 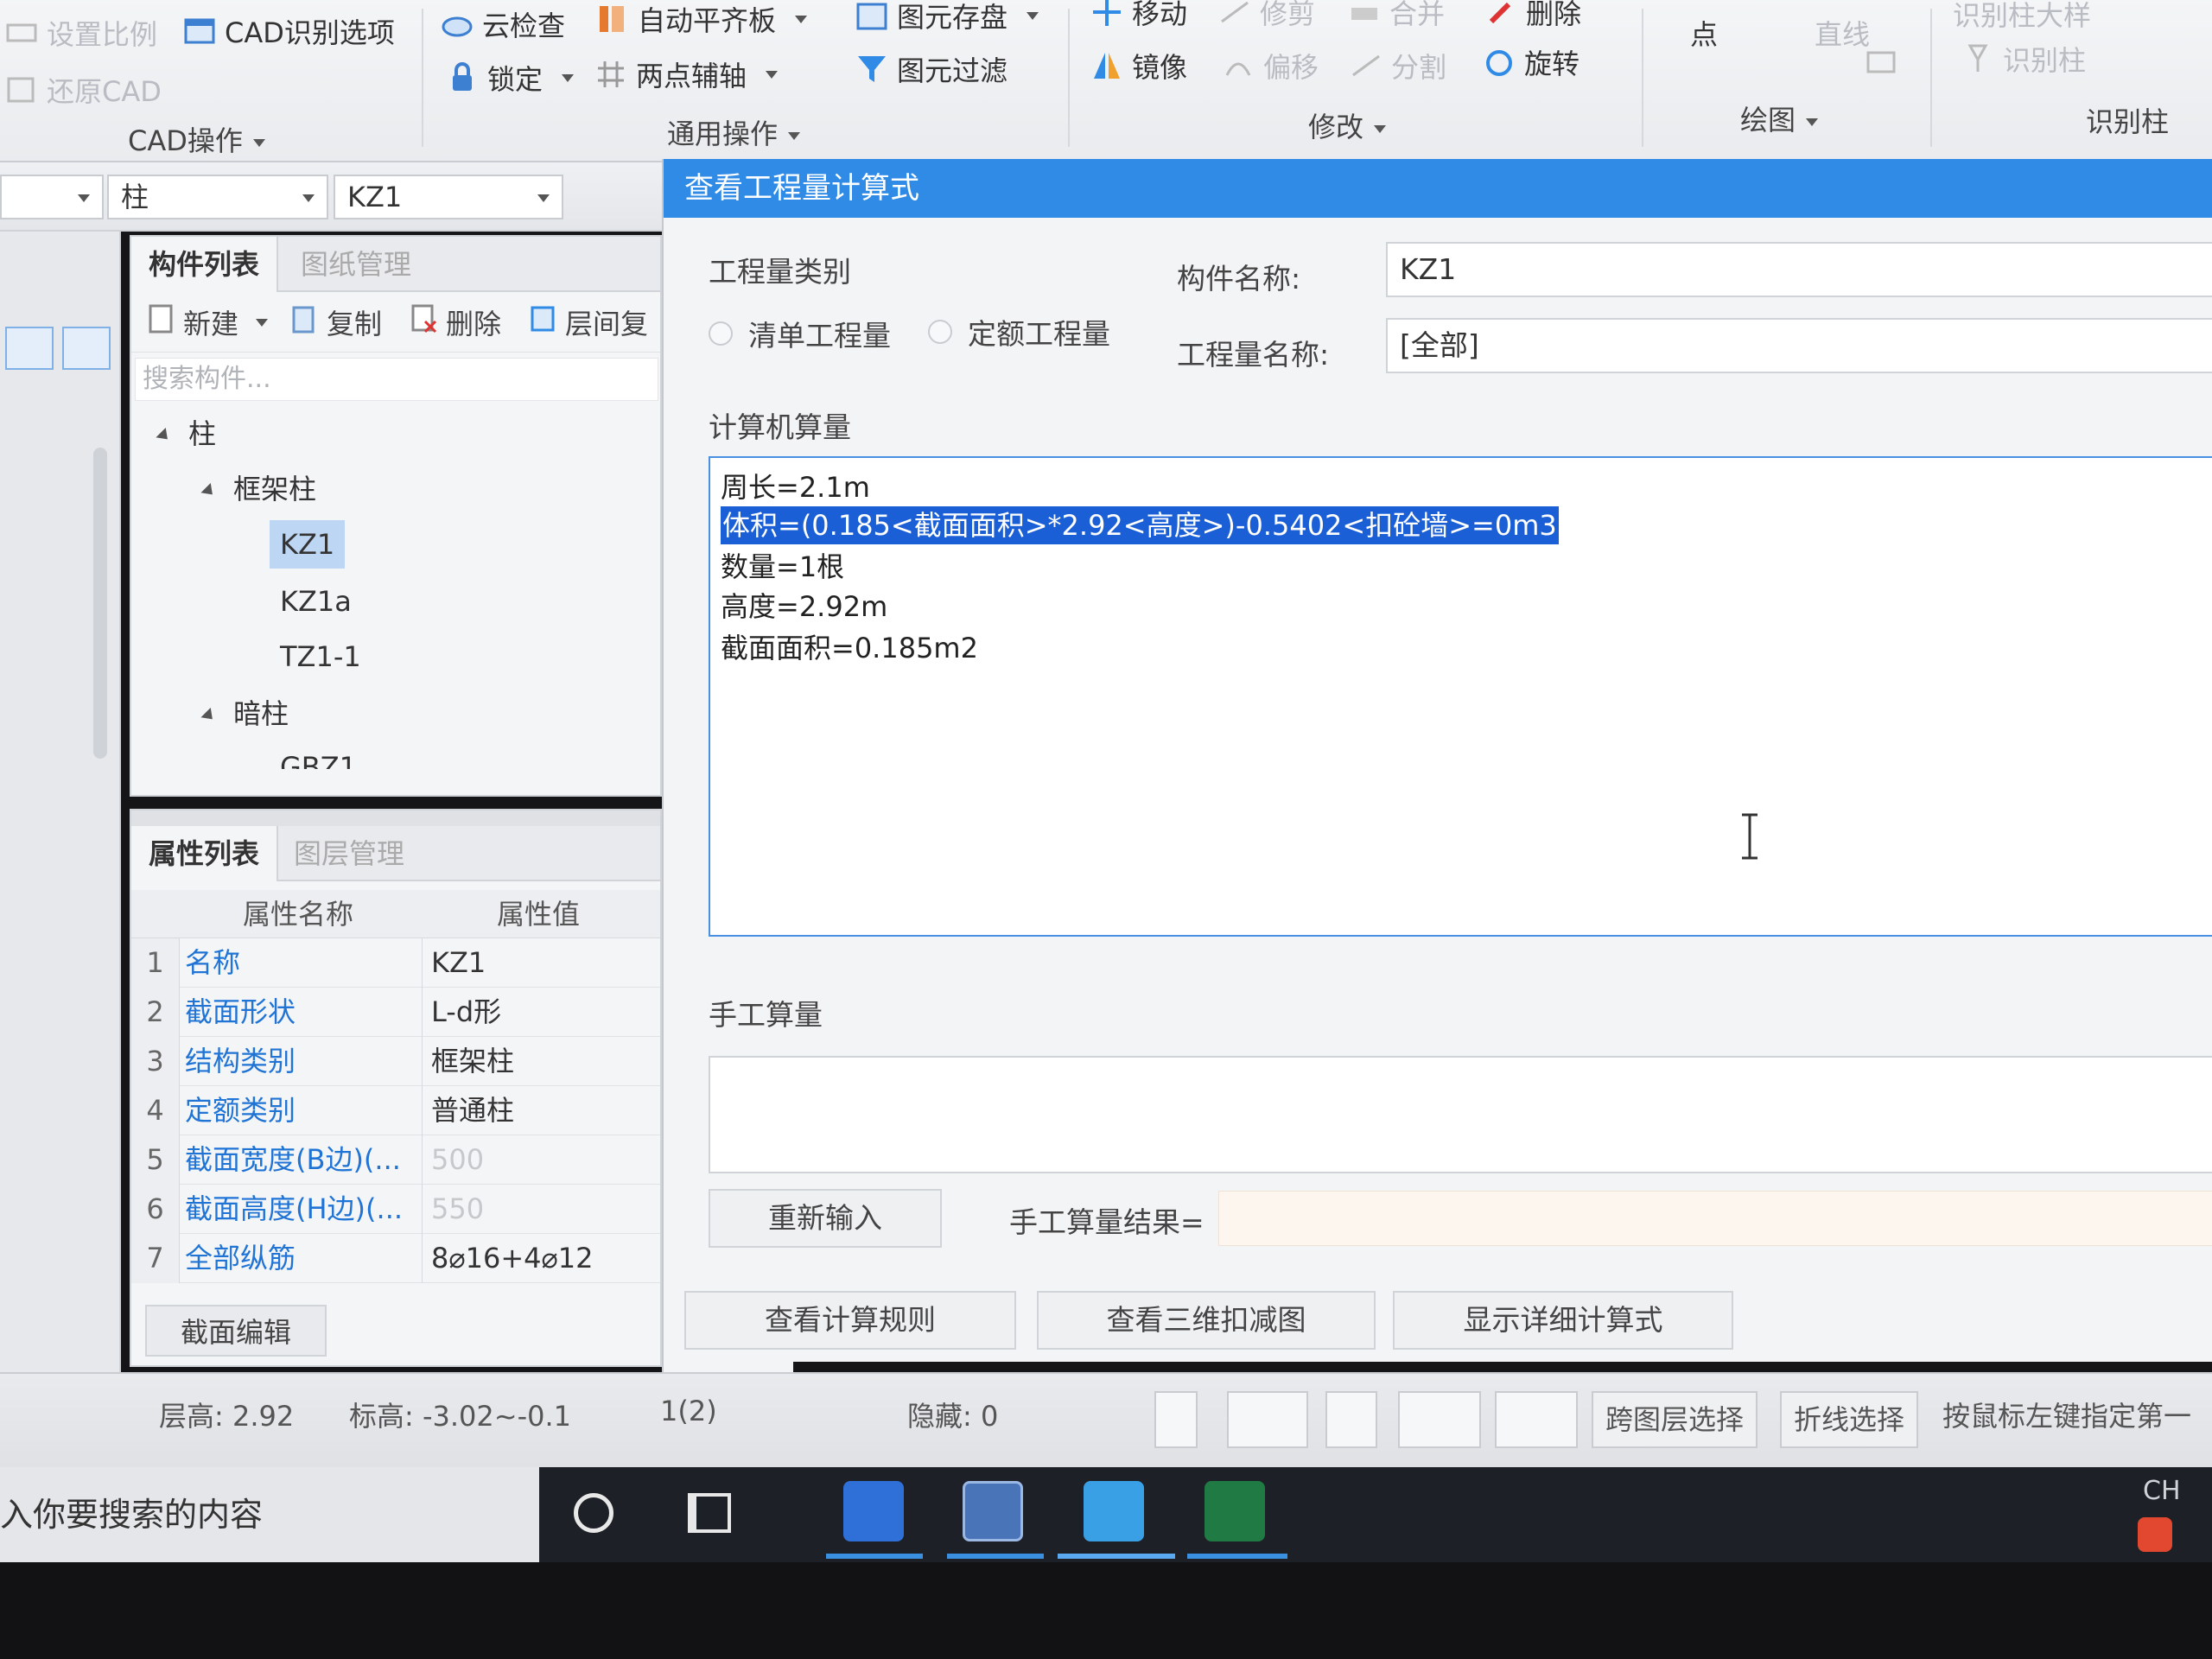 What do you see at coordinates (1531, 62) in the screenshot?
I see `rotate-button: 旋转` at bounding box center [1531, 62].